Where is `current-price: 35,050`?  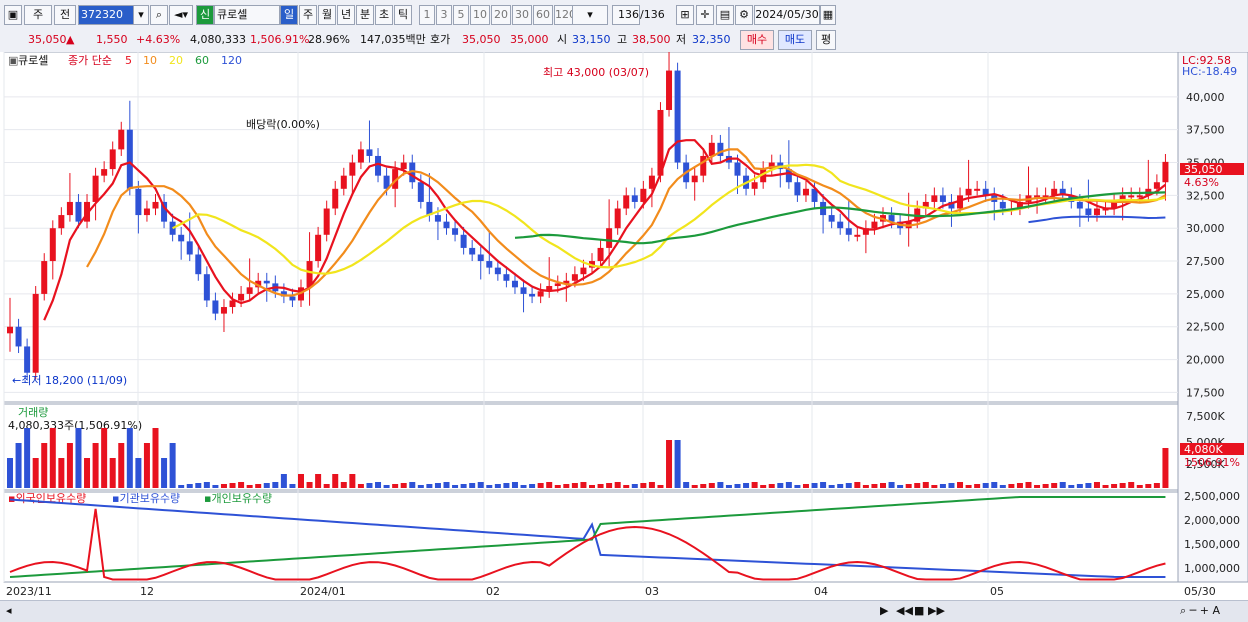
current-price: 35,050 is located at coordinates (47, 39).